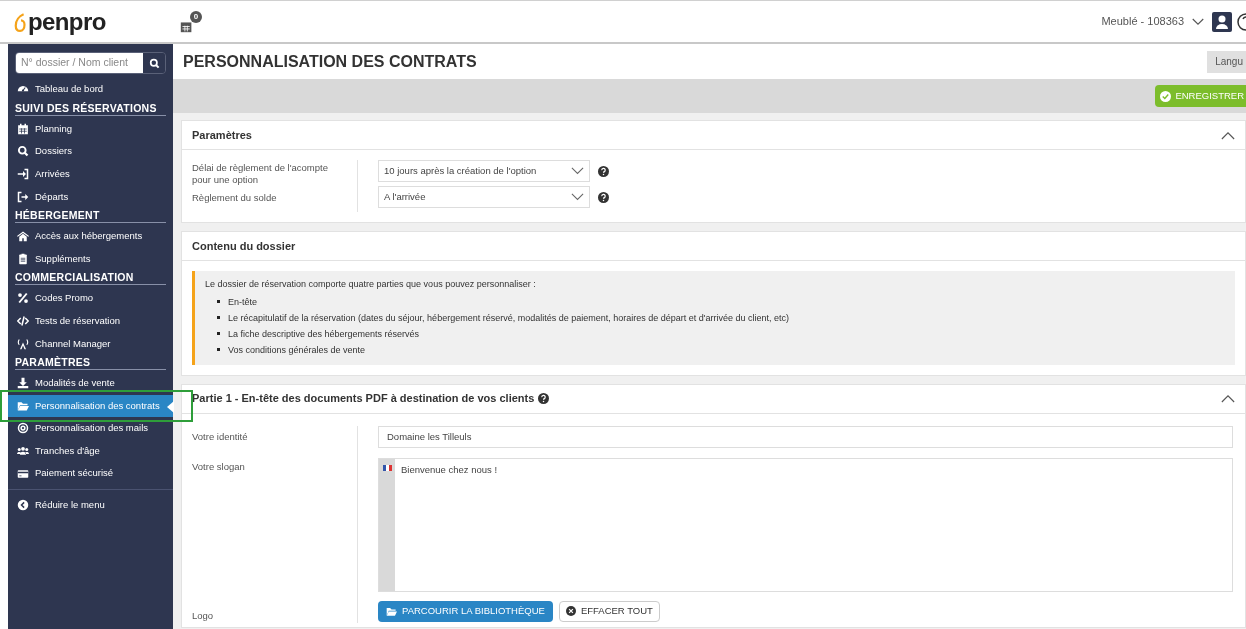 The image size is (1246, 629). What do you see at coordinates (67, 21) in the screenshot?
I see `logo-text: penpro` at bounding box center [67, 21].